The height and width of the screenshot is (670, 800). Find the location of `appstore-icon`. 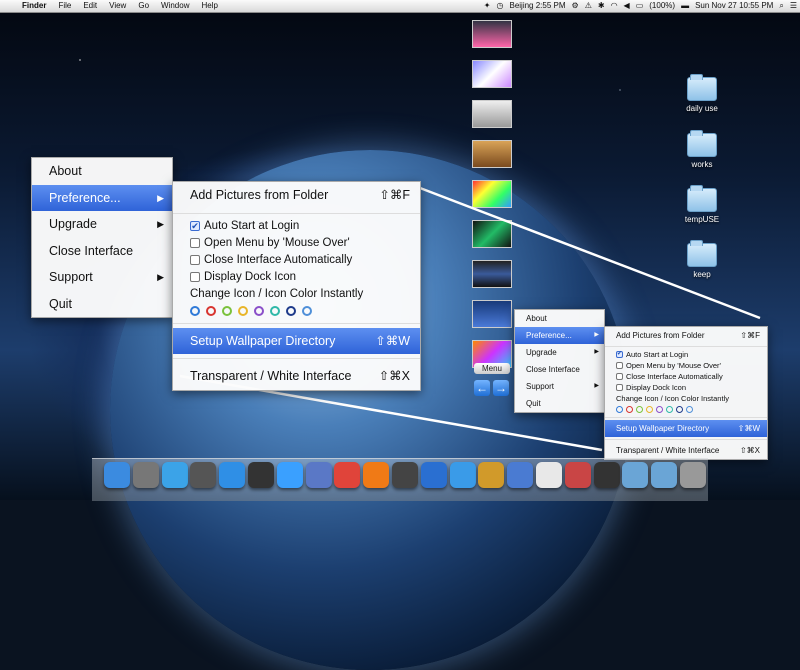

appstore-icon is located at coordinates (232, 475).